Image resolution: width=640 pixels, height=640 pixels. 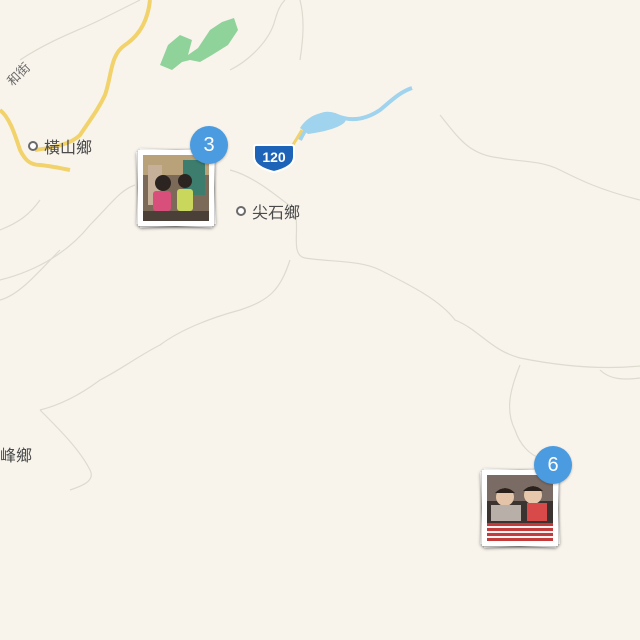 I want to click on photo-cluster: 3, so click(x=181, y=178).